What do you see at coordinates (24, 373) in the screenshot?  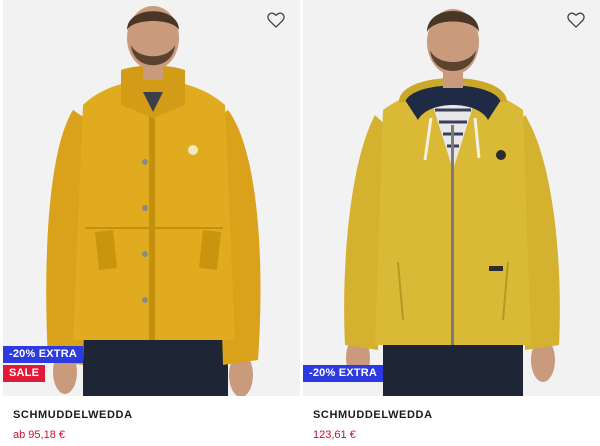 I see `sale-badge: SALE` at bounding box center [24, 373].